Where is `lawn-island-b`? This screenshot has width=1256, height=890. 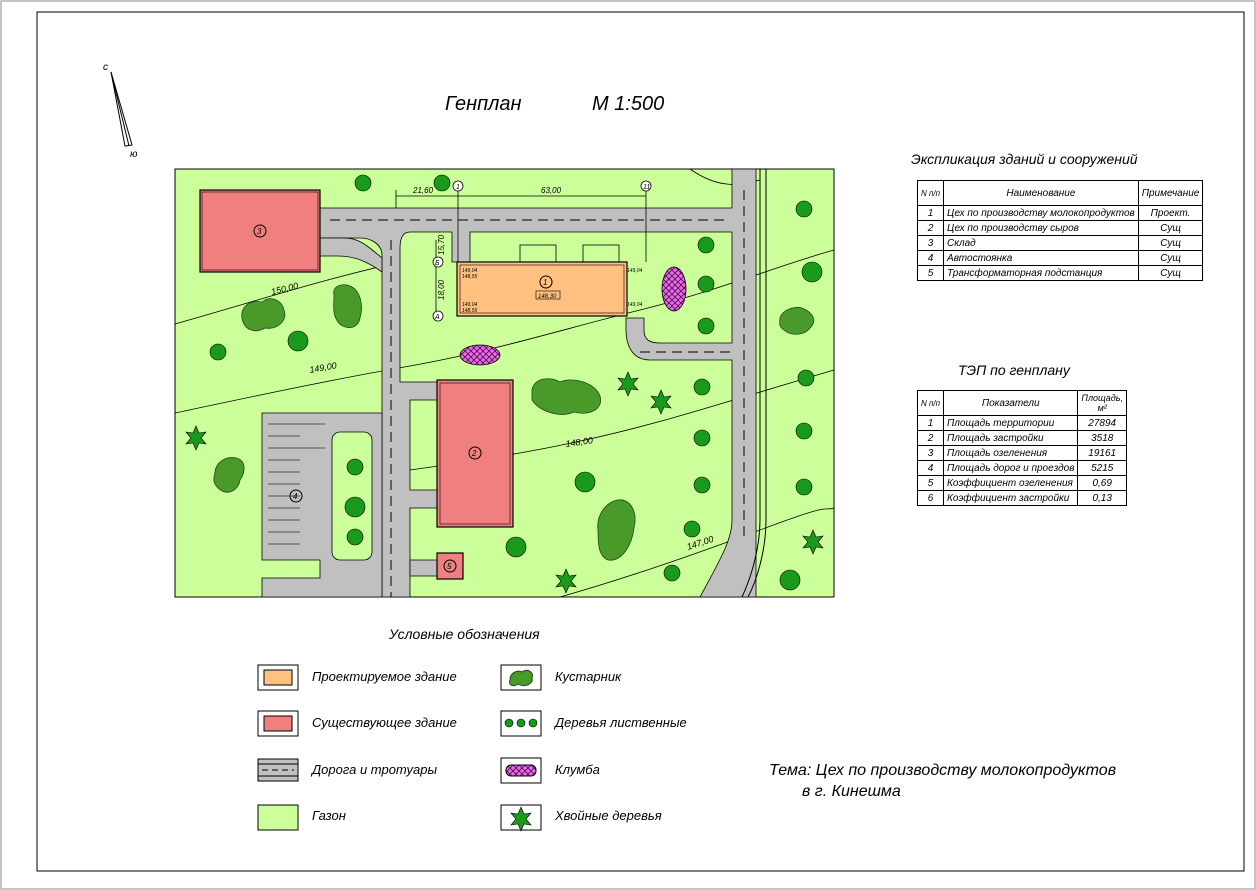
lawn-island-b is located at coordinates (601, 254).